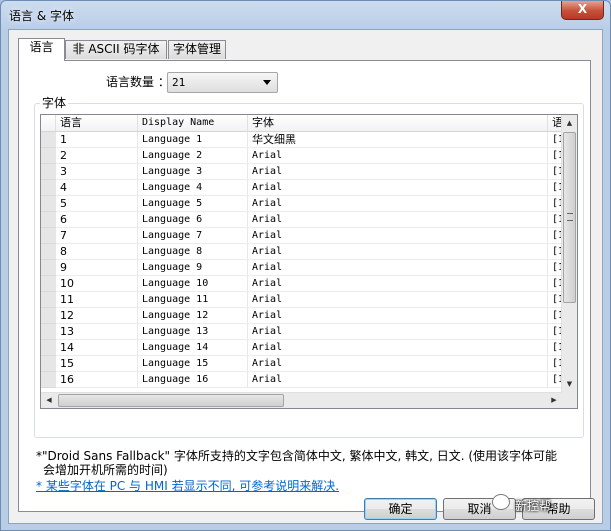 This screenshot has height=531, width=611. I want to click on table-row: 5Language 5Arial[1, so click(301, 204).